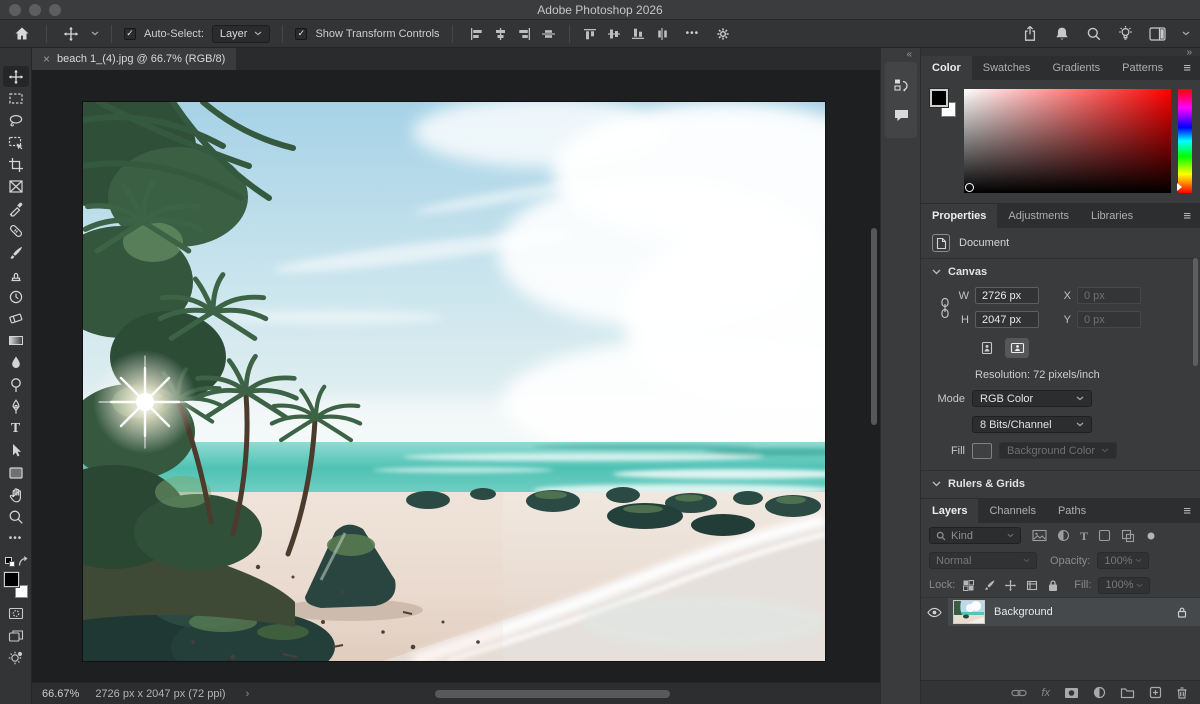 The image size is (1200, 704). I want to click on crop-tool, so click(16, 164).